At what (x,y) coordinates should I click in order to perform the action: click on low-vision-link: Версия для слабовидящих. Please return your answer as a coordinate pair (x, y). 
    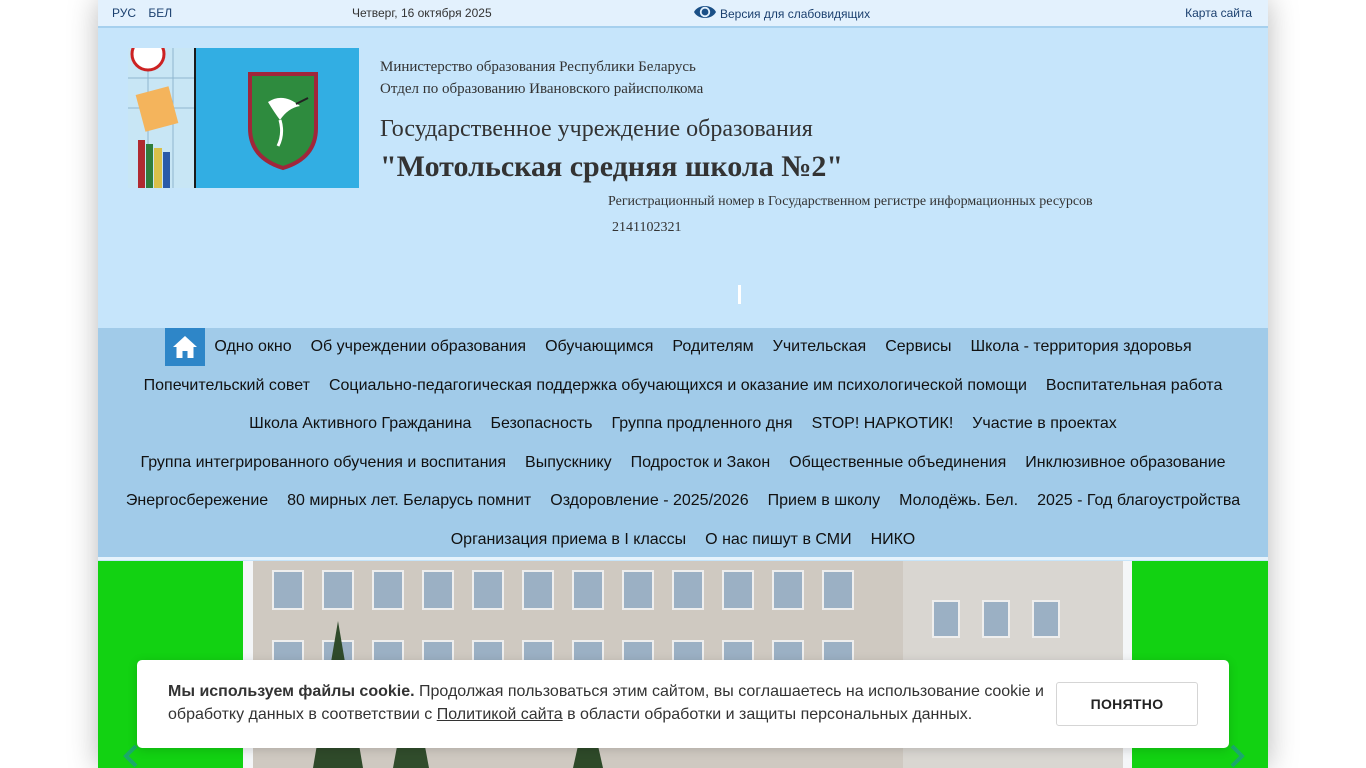
    Looking at the image, I should click on (781, 12).